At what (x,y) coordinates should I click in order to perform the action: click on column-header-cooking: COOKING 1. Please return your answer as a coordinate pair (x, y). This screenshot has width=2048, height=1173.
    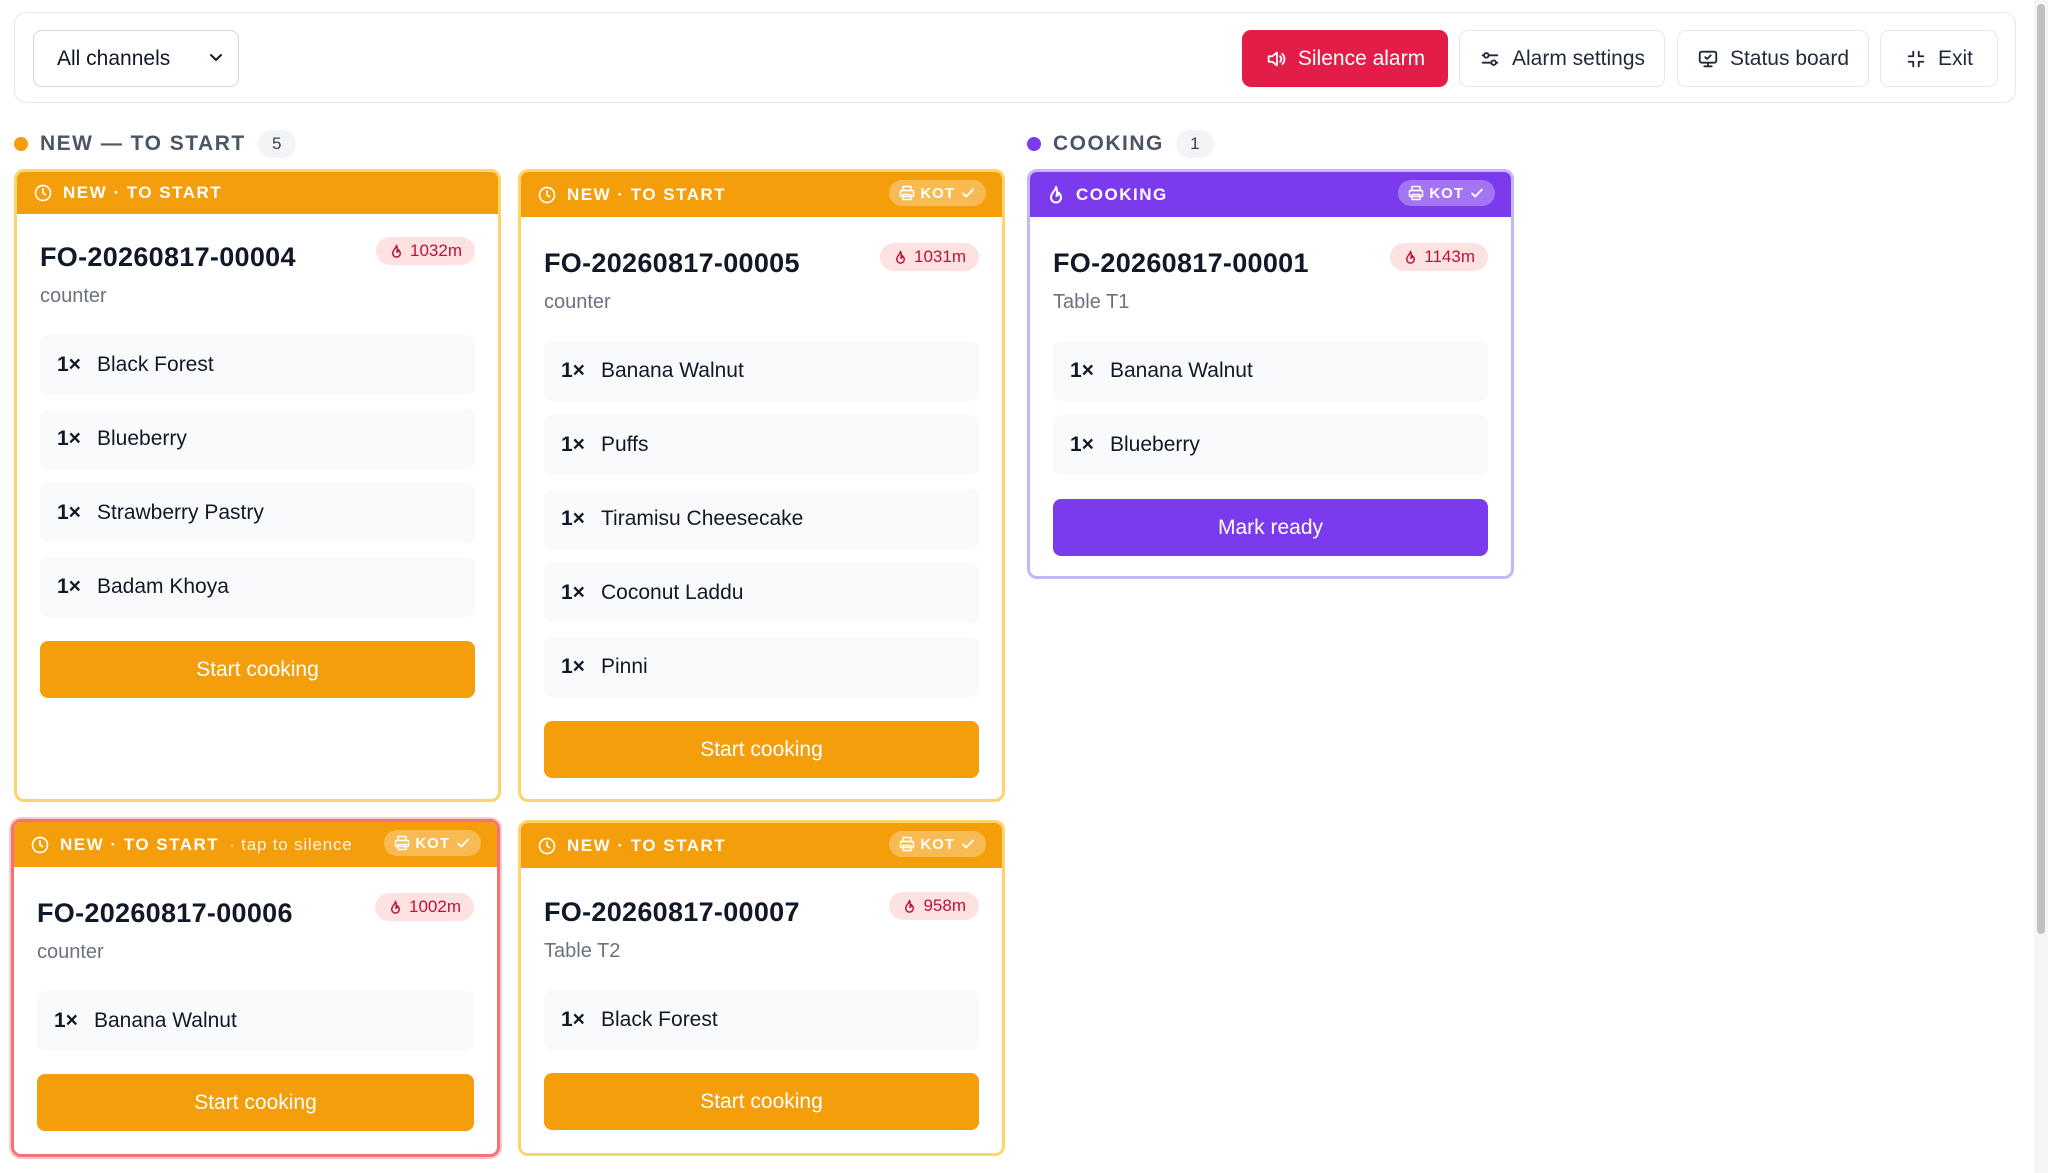
    Looking at the image, I should click on (1120, 144).